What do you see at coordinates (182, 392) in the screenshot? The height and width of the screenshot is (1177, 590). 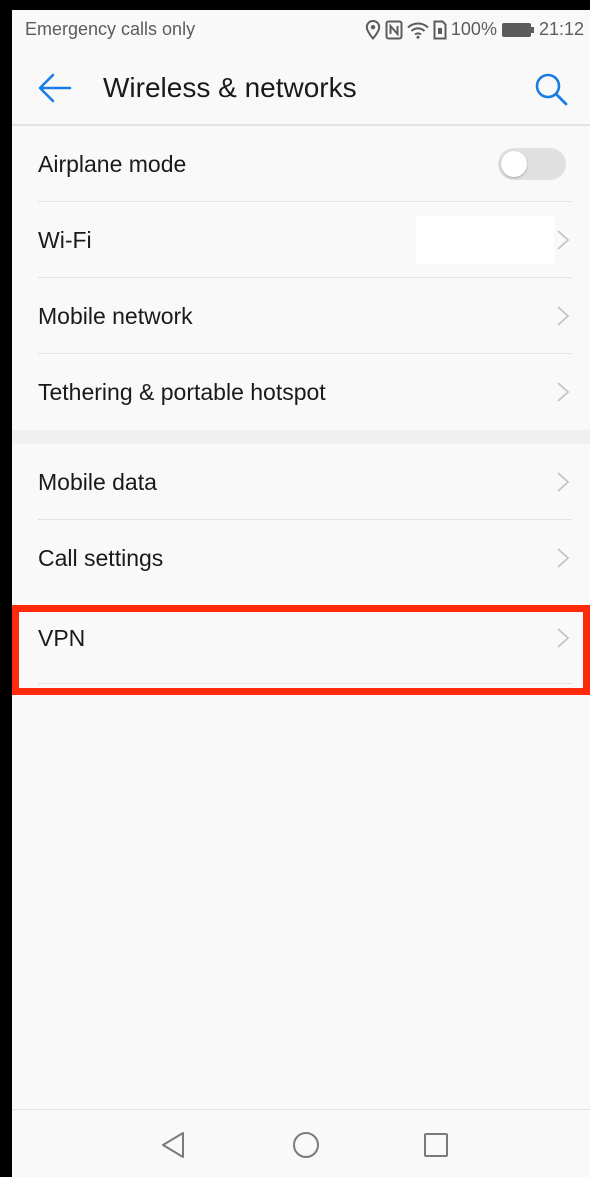 I see `tethering-hotspot-label: Tethering & portable hotspot` at bounding box center [182, 392].